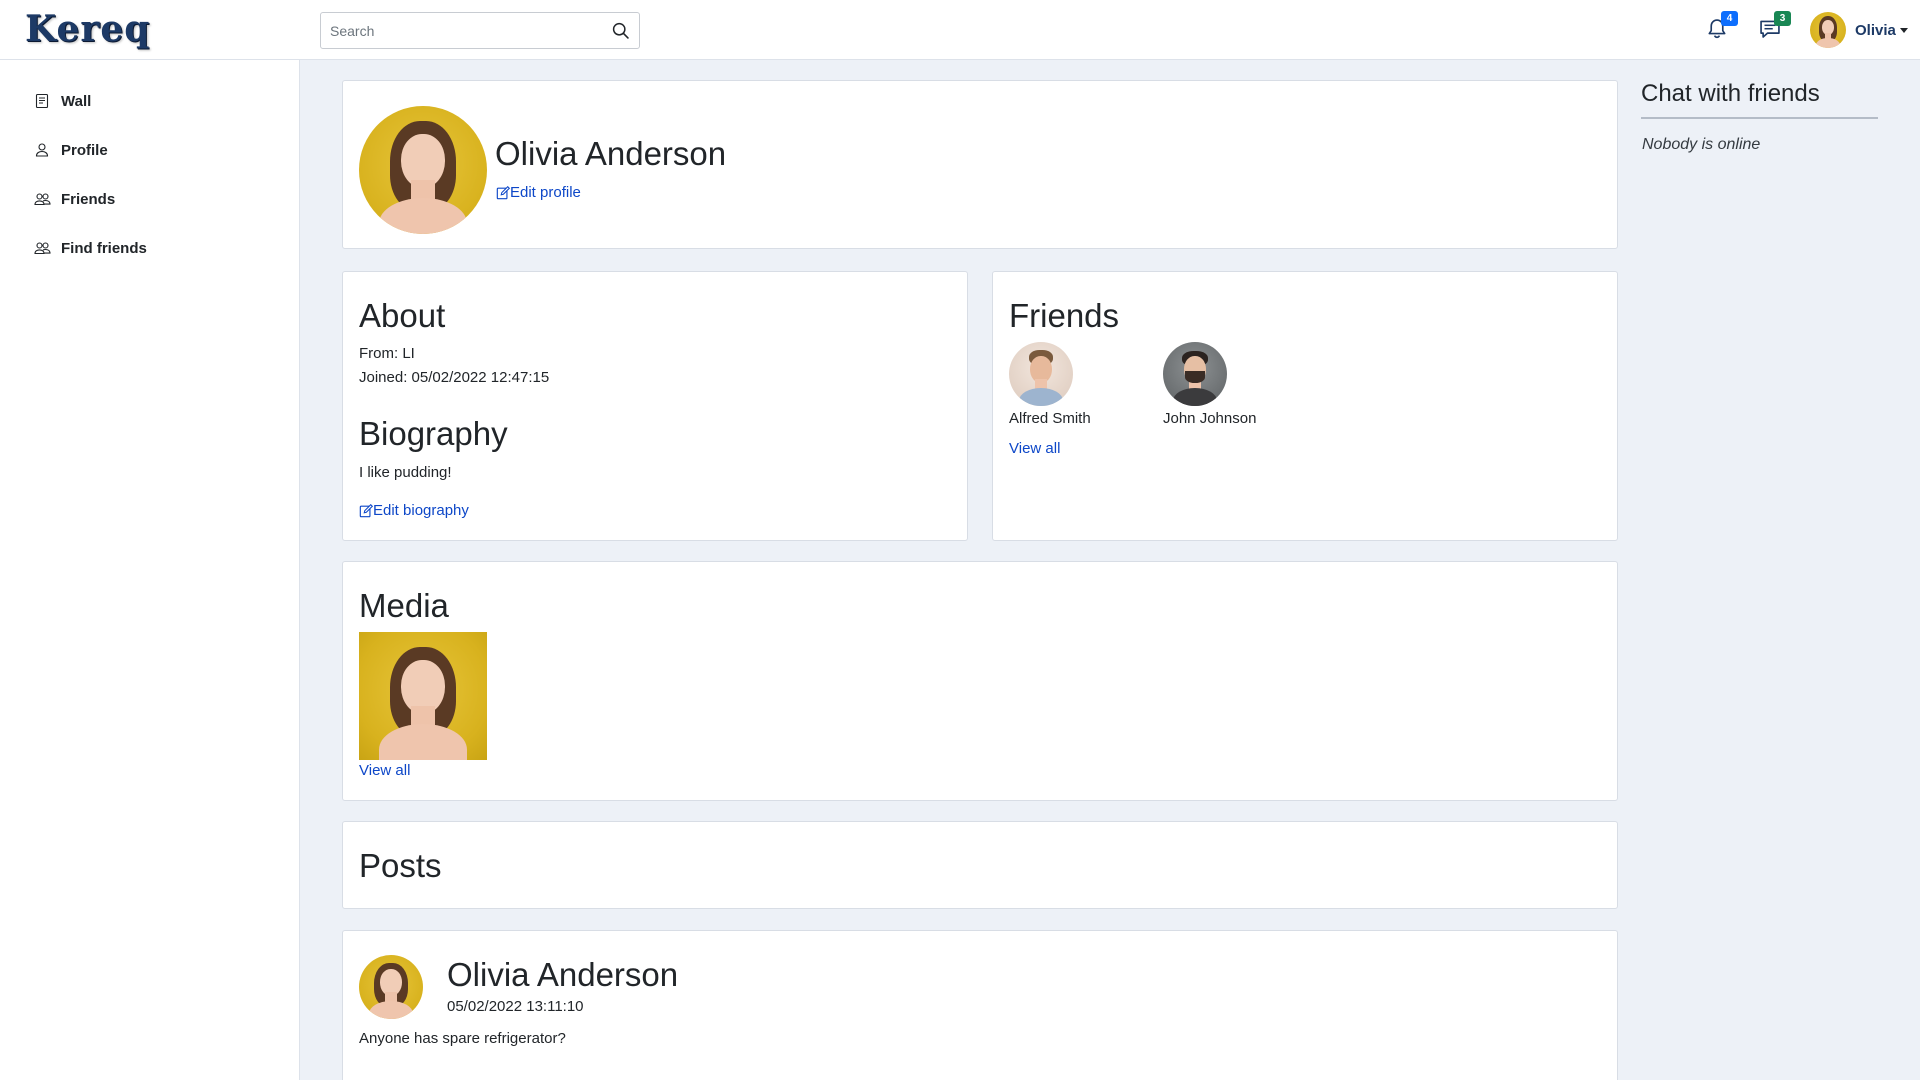 The image size is (1920, 1080). I want to click on media-thumbnail, so click(423, 696).